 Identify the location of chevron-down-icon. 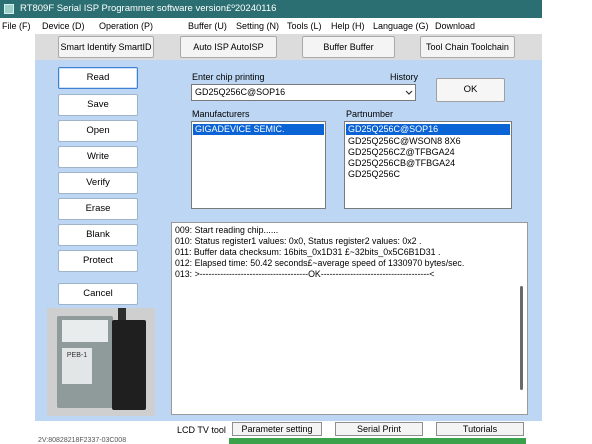
(409, 92).